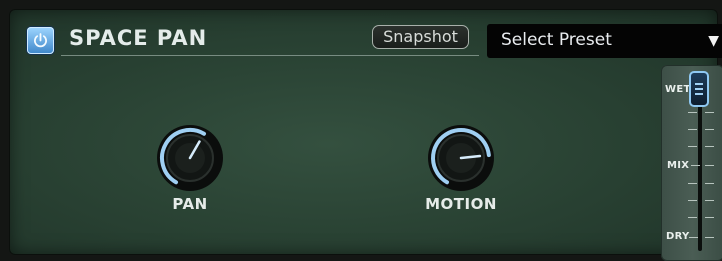 This screenshot has height=261, width=722. I want to click on motion-knob-label: MOTION, so click(461, 204).